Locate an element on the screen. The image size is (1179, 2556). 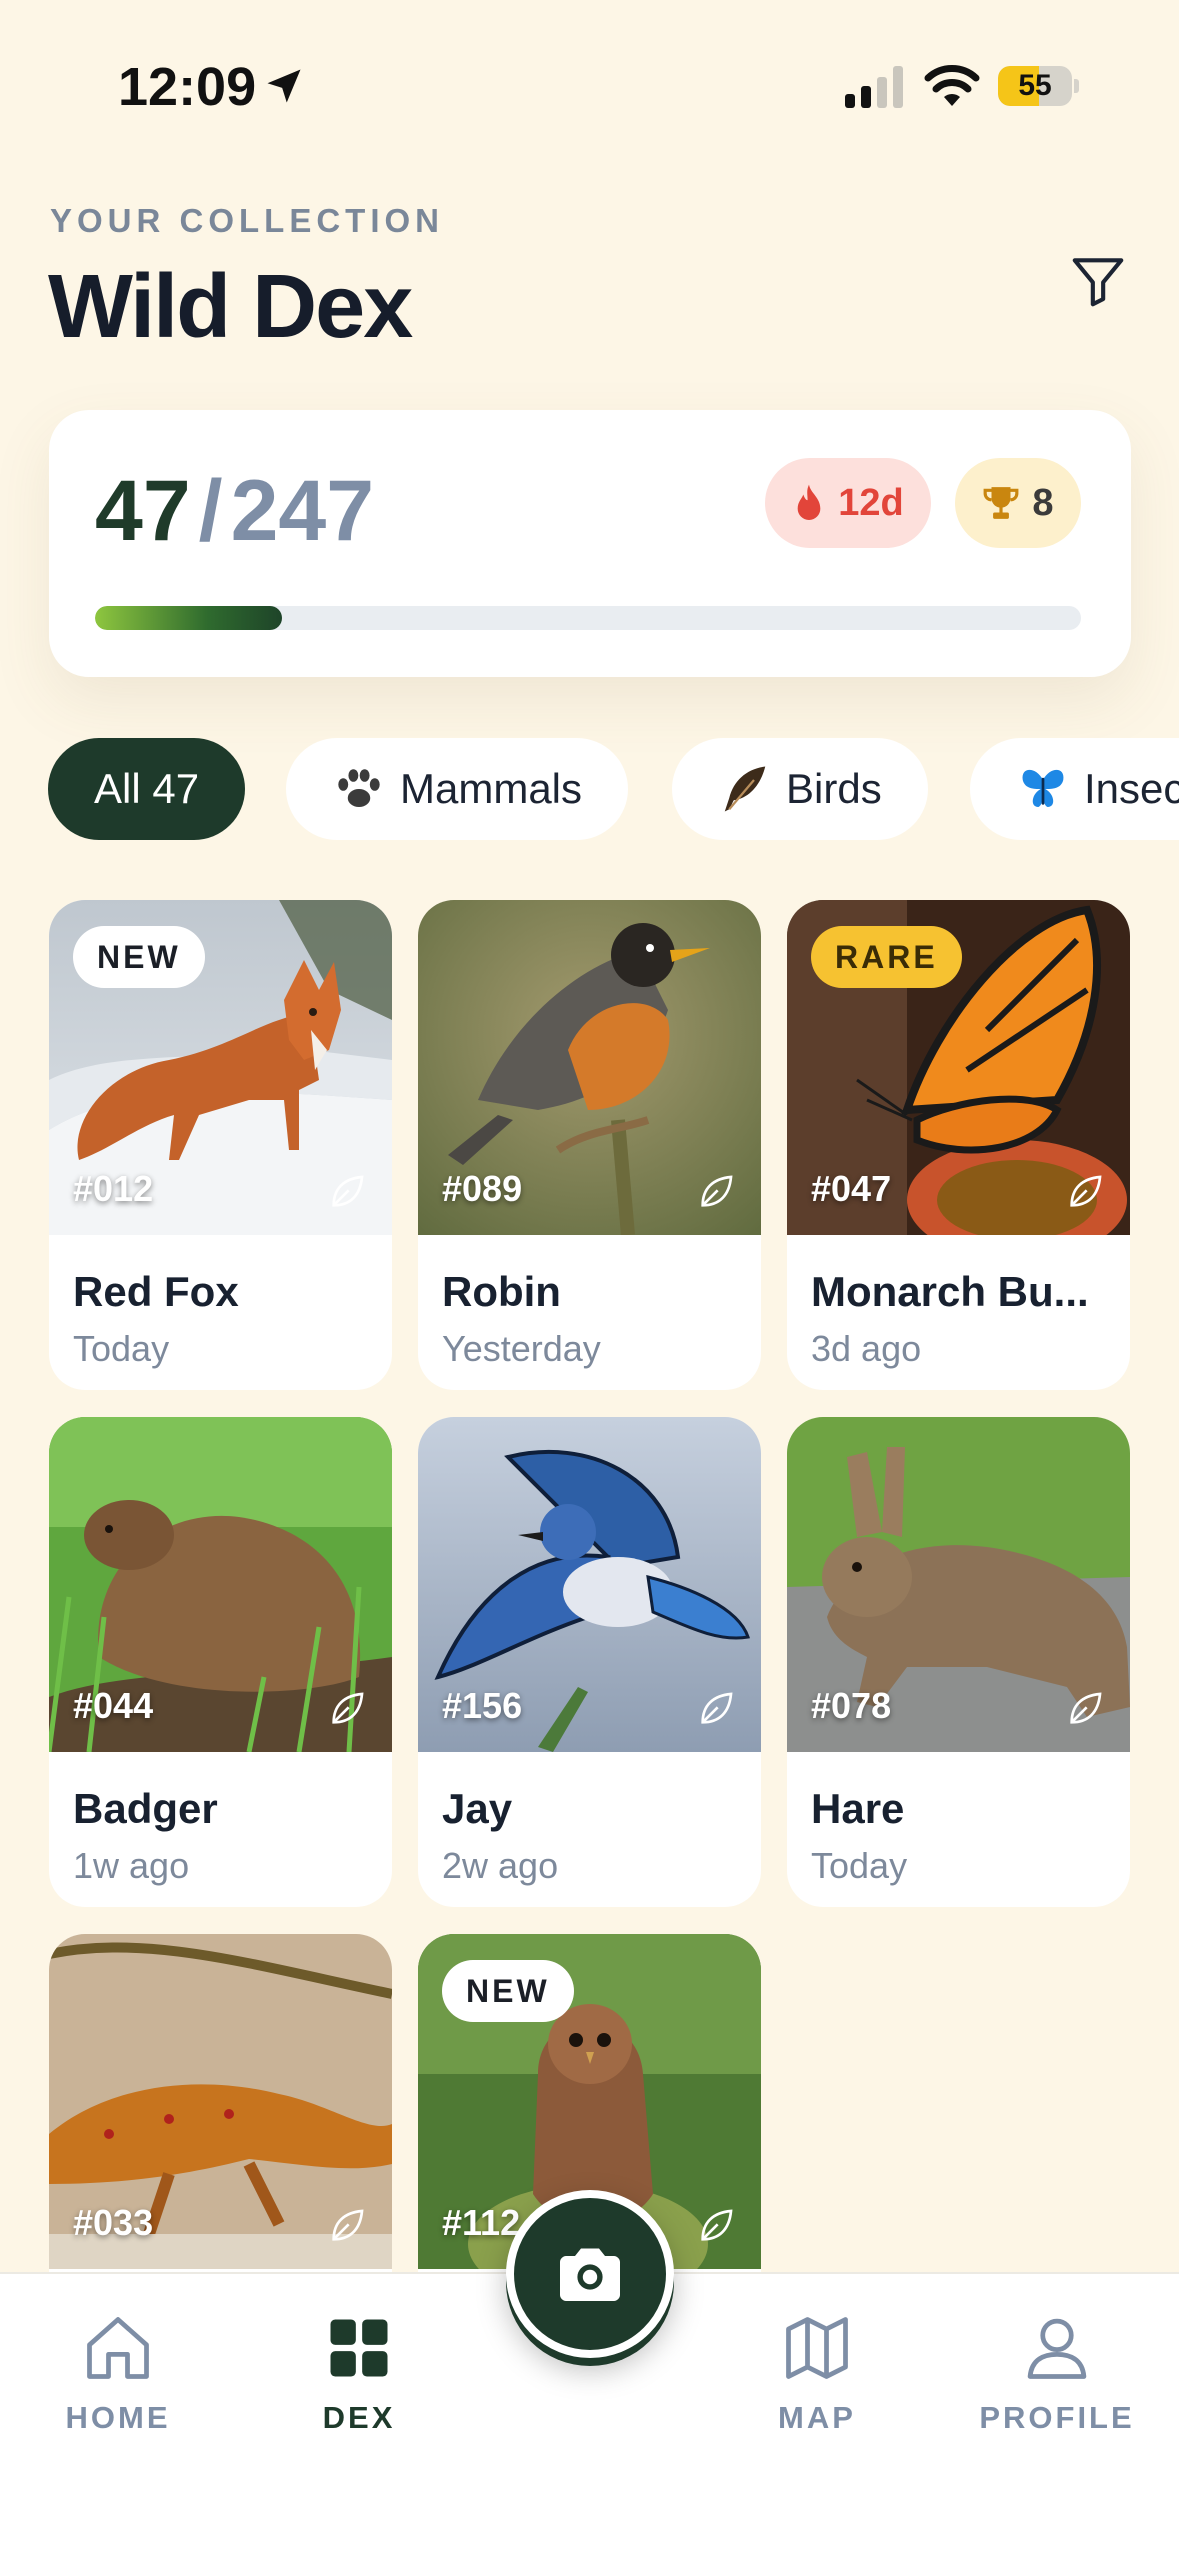
trophy-badge: 8 is located at coordinates (1018, 503).